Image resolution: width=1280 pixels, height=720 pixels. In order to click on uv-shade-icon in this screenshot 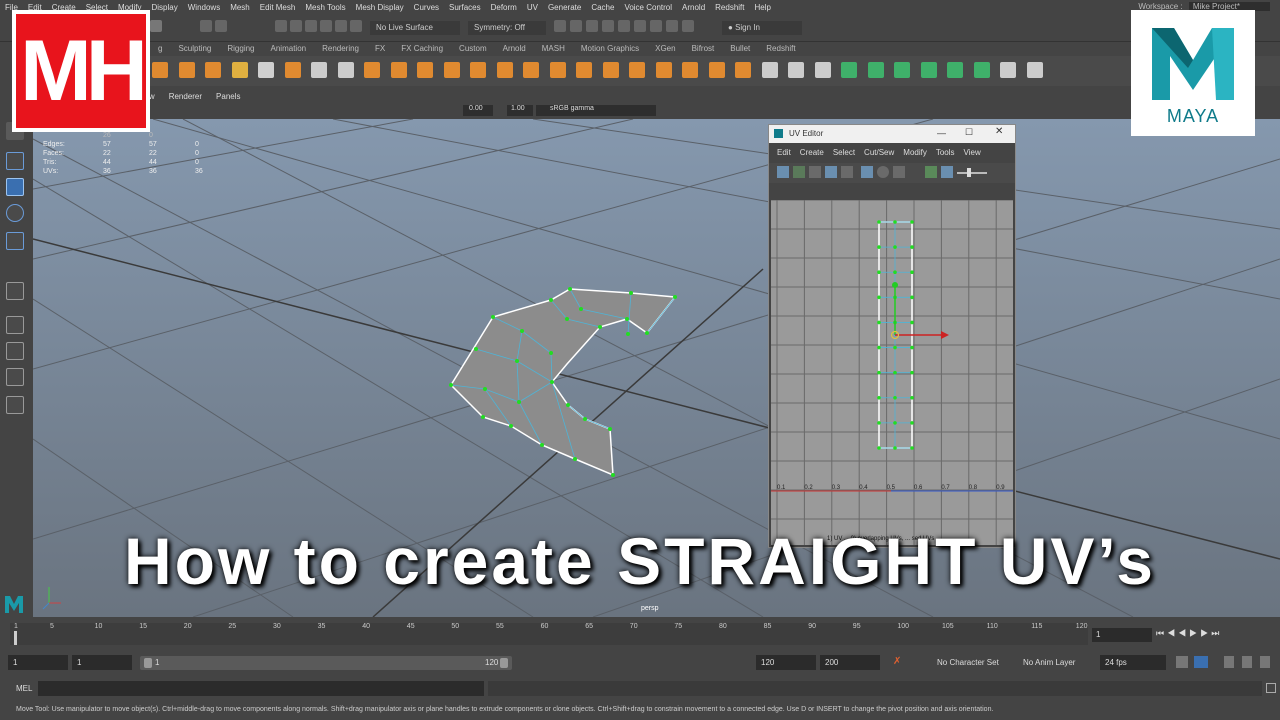, I will do `click(883, 172)`.